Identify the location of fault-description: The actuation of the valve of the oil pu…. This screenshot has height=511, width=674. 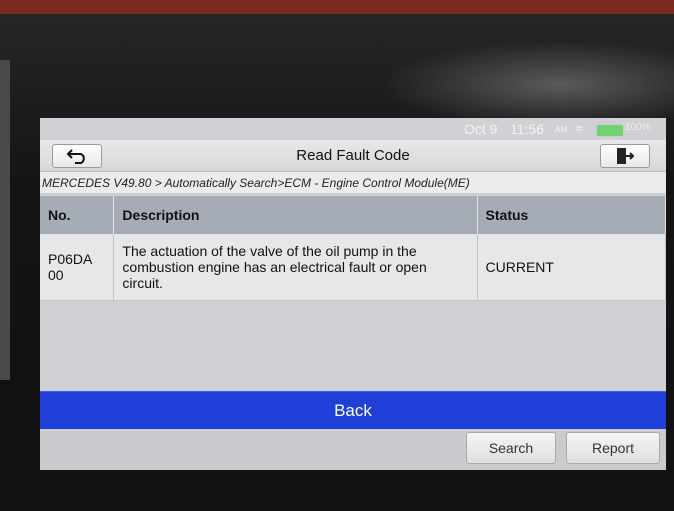
(274, 267).